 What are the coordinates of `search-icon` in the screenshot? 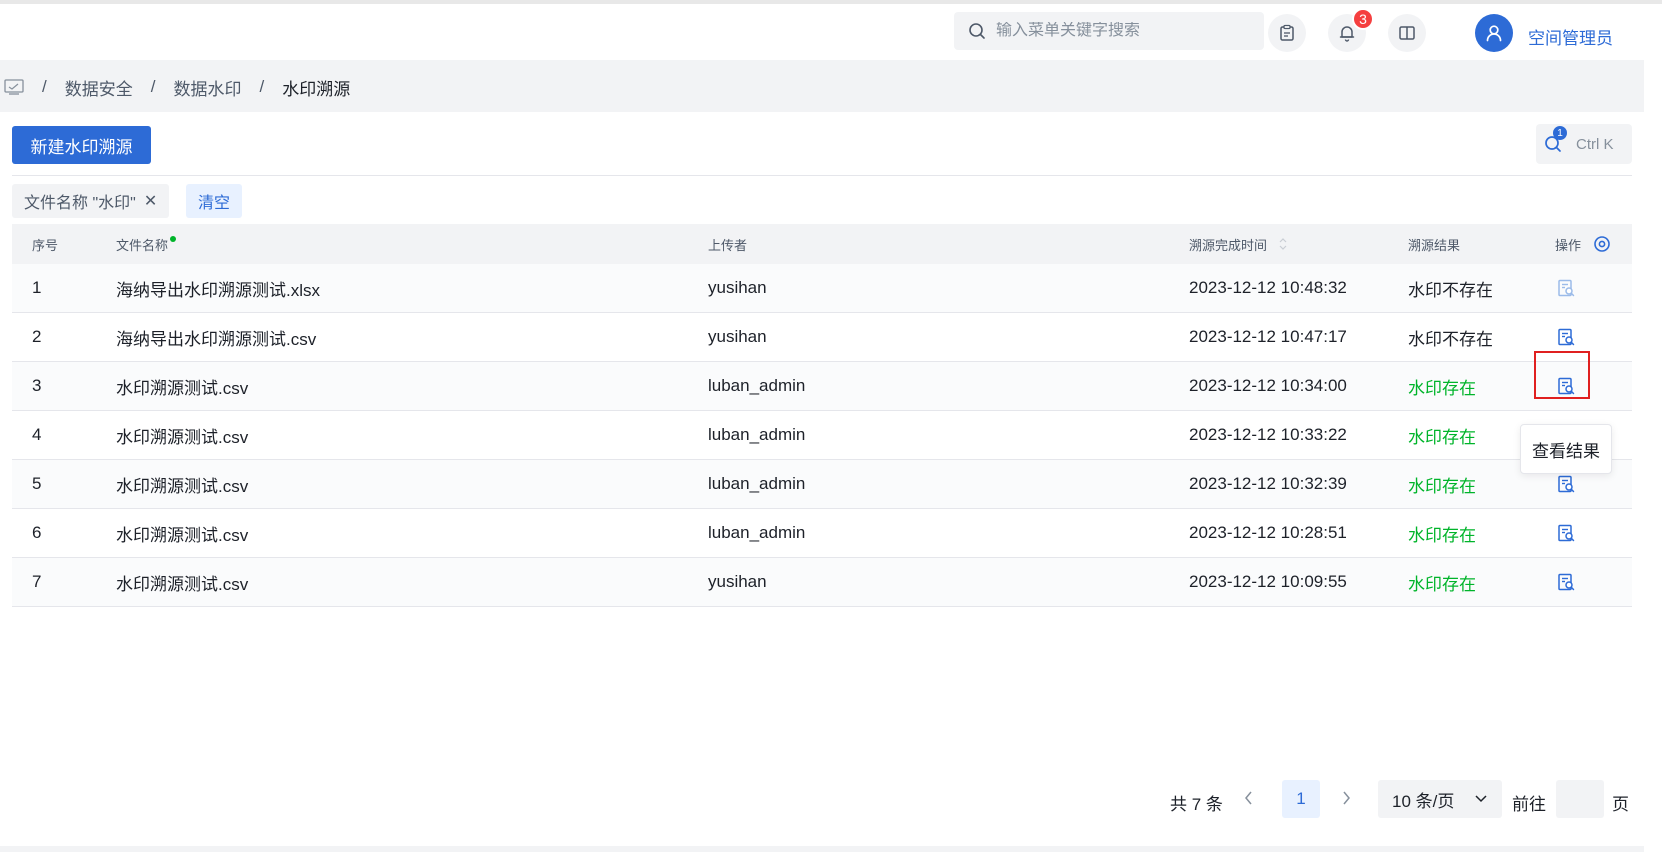 It's located at (977, 31).